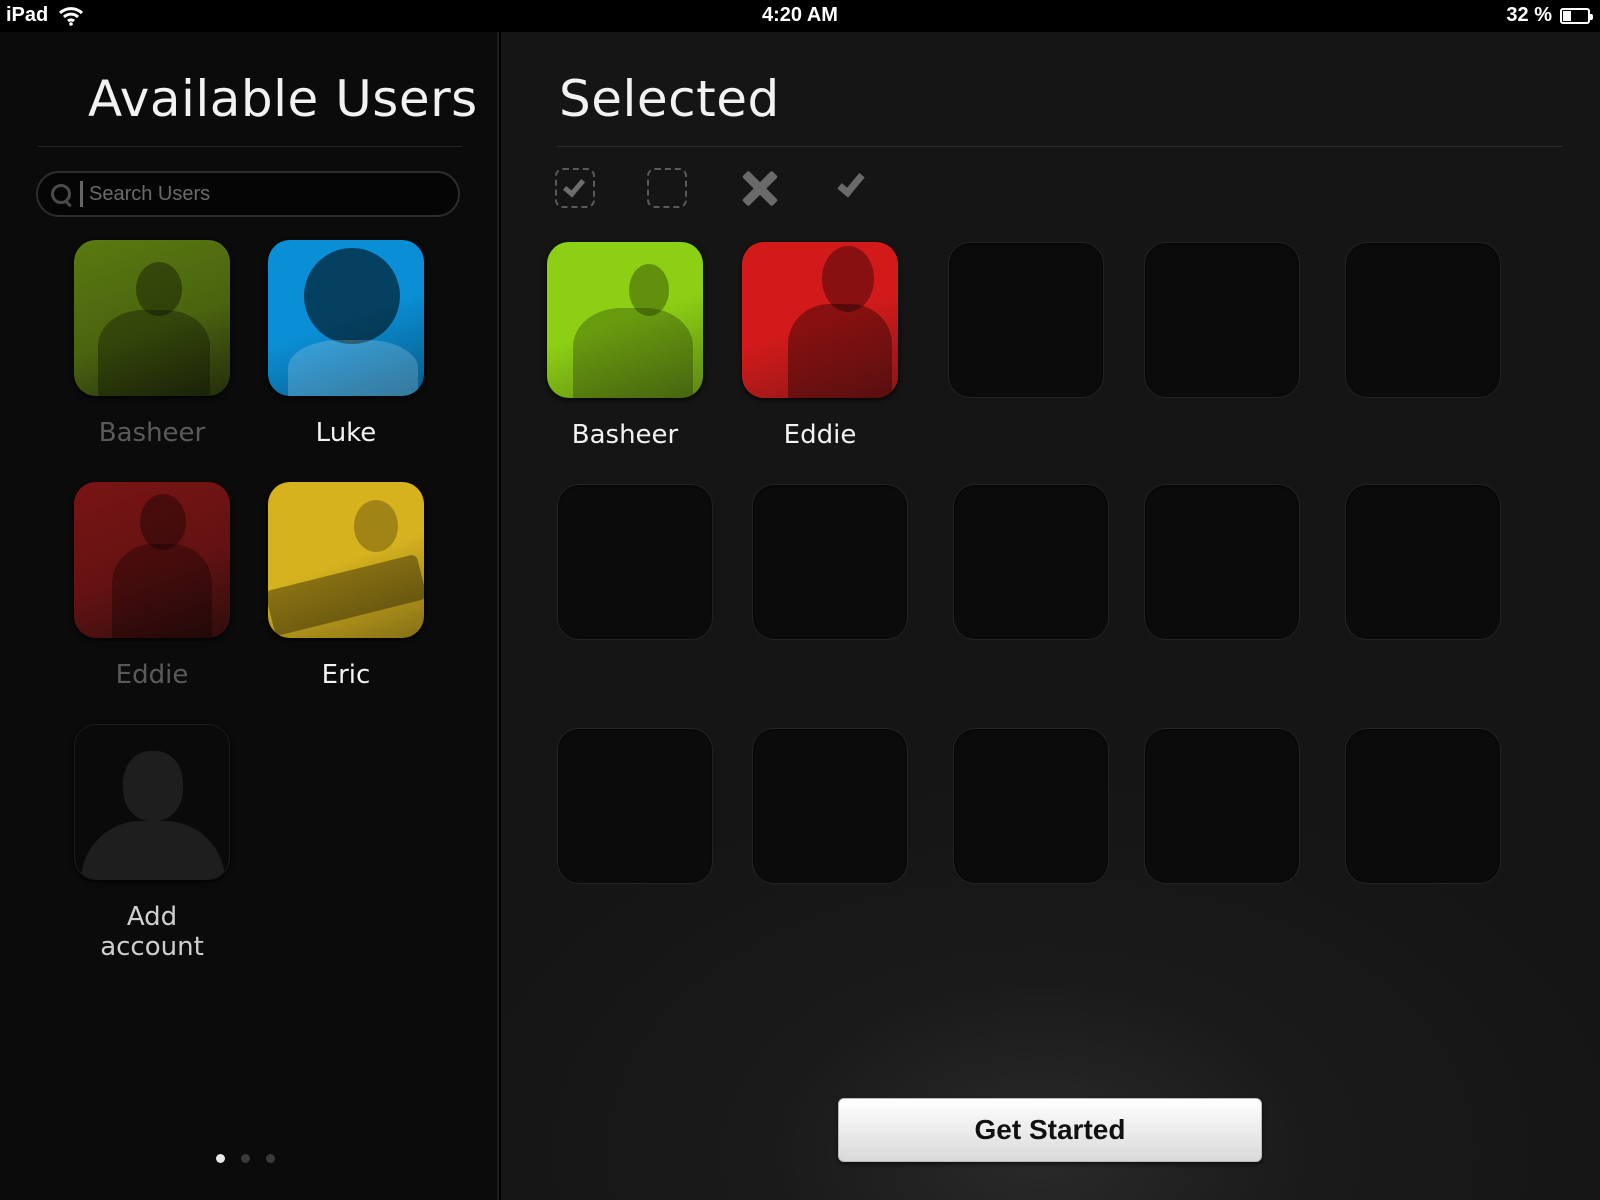 This screenshot has height=1200, width=1600. I want to click on confirm-button, so click(851, 188).